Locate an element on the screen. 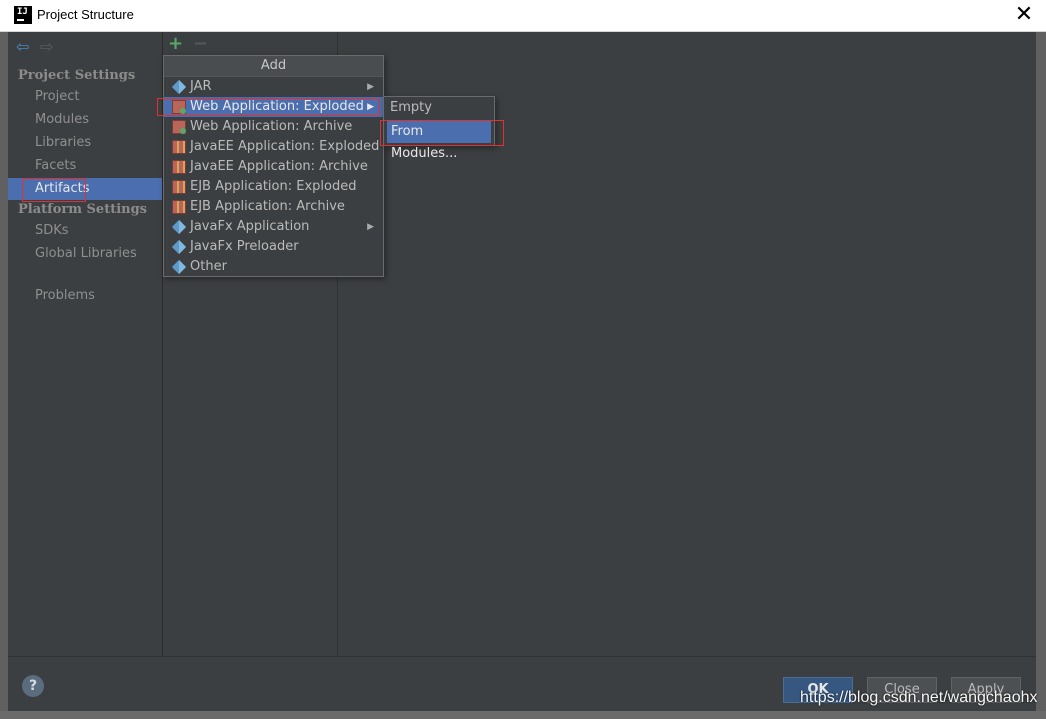 This screenshot has width=1046, height=719. window-frame-right is located at coordinates (1041, 375).